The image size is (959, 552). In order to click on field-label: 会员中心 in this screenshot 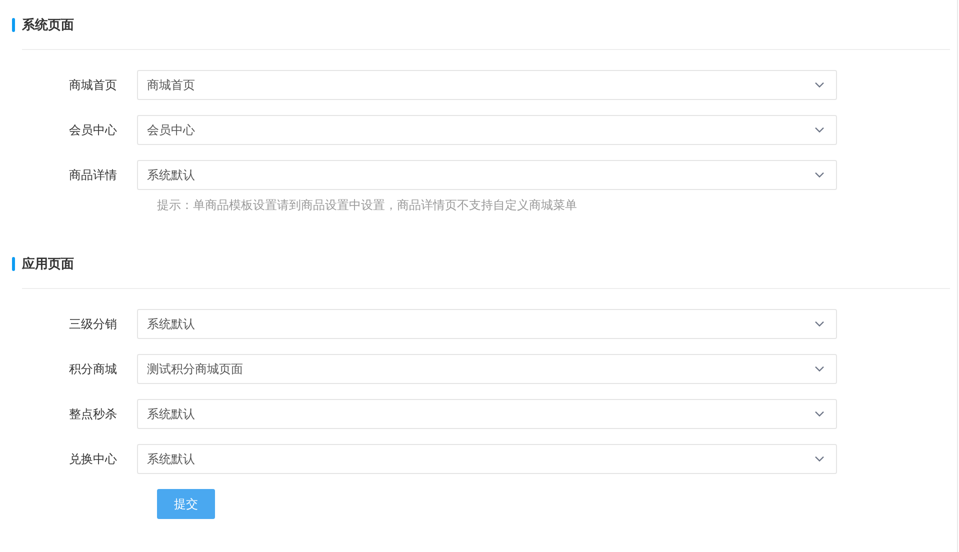, I will do `click(93, 130)`.